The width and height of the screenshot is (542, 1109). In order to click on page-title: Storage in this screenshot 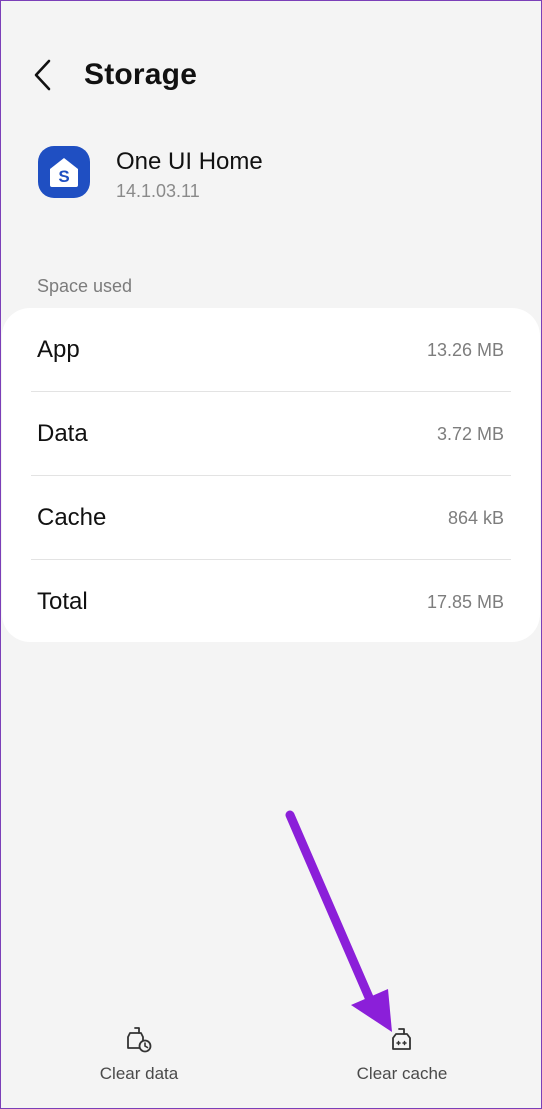, I will do `click(141, 74)`.